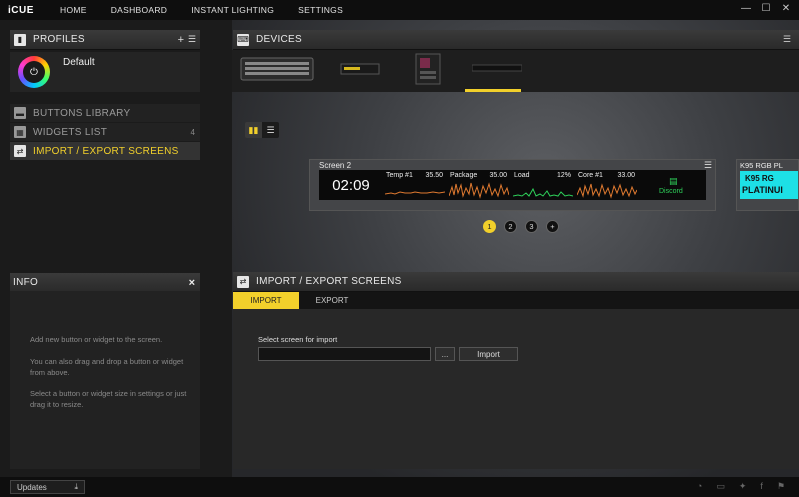 This screenshot has width=799, height=497. Describe the element at coordinates (493, 90) in the screenshot. I see `device-selected-indicator` at that location.